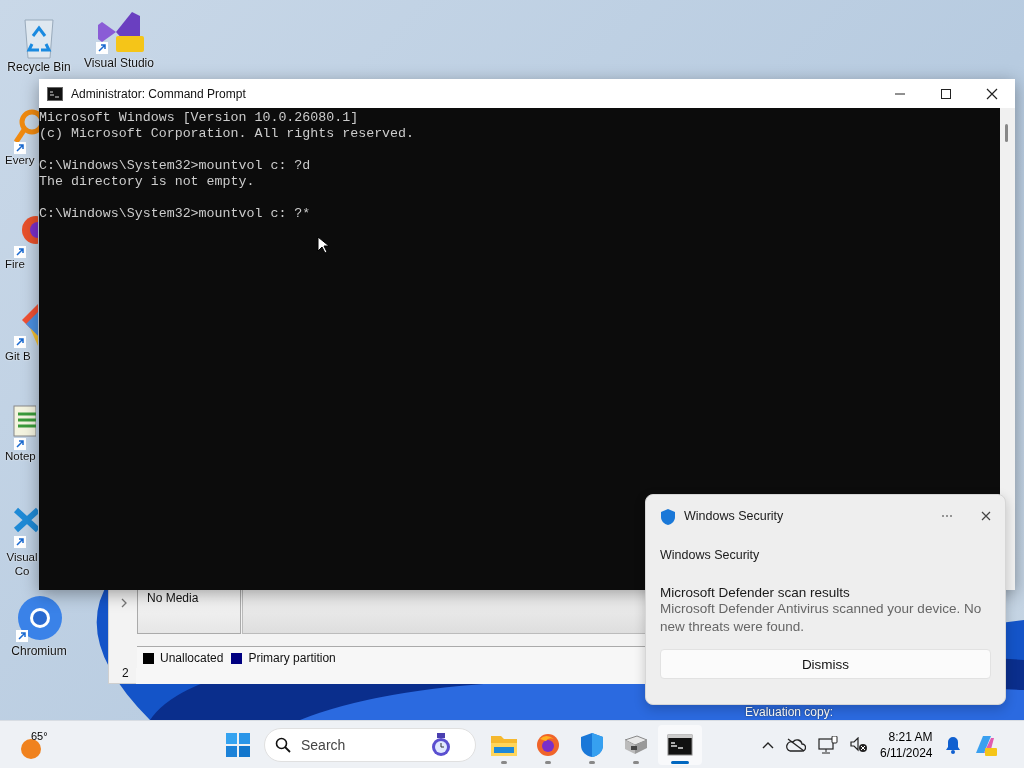 The width and height of the screenshot is (1024, 768). Describe the element at coordinates (199, 118) in the screenshot. I see `console-line: Microsoft Windows [Version 10.0.26080.1]` at that location.